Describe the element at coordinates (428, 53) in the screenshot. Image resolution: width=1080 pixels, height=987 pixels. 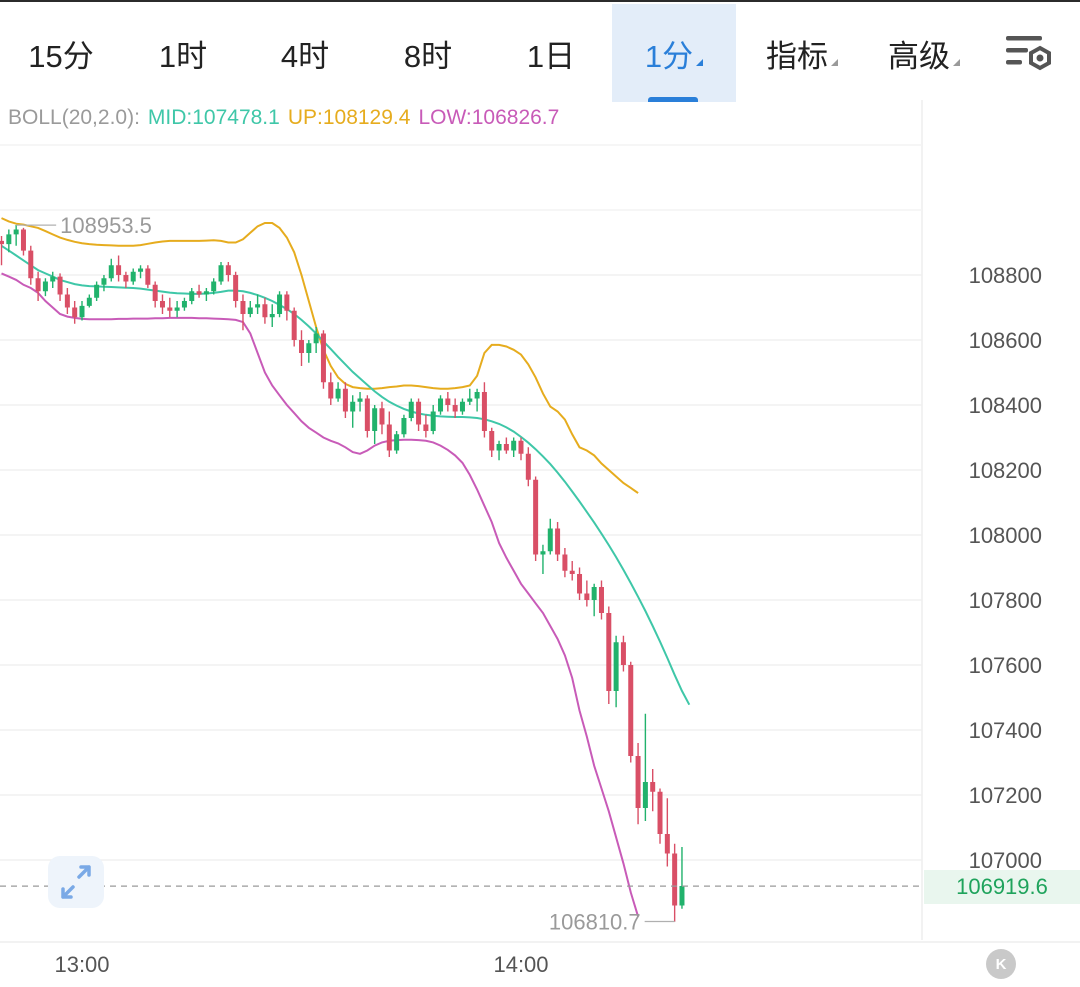
I see `tab-8h: 8时` at that location.